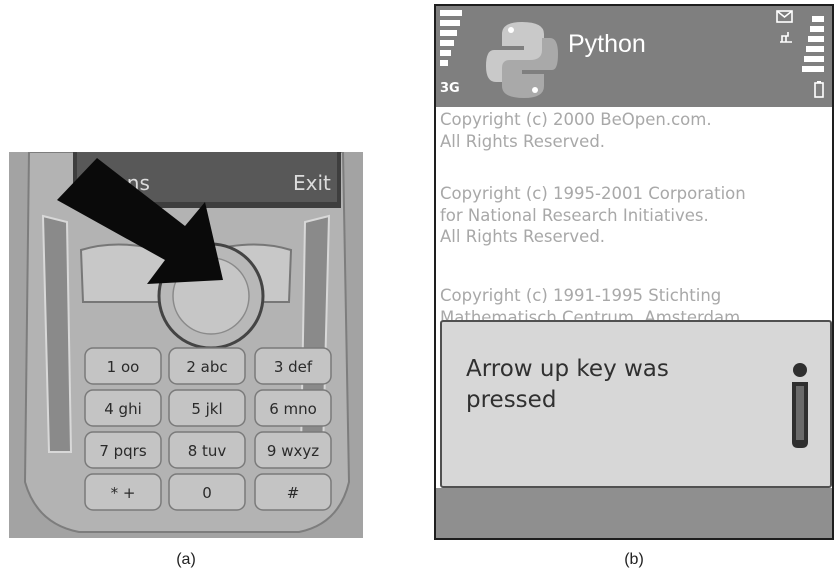  What do you see at coordinates (123, 409) in the screenshot?
I see `keypad-key-label: 4 ghi` at bounding box center [123, 409].